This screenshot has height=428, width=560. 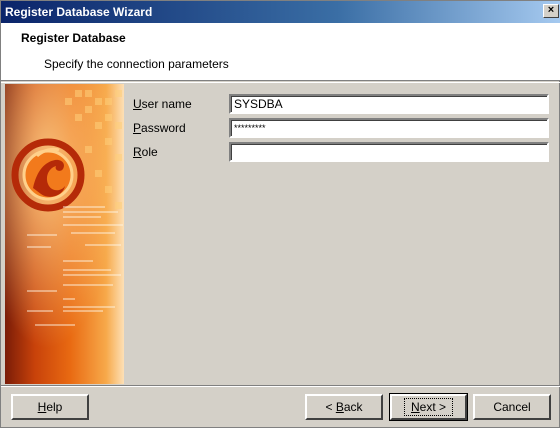 What do you see at coordinates (166, 104) in the screenshot?
I see `user-name-label-rest: ser name` at bounding box center [166, 104].